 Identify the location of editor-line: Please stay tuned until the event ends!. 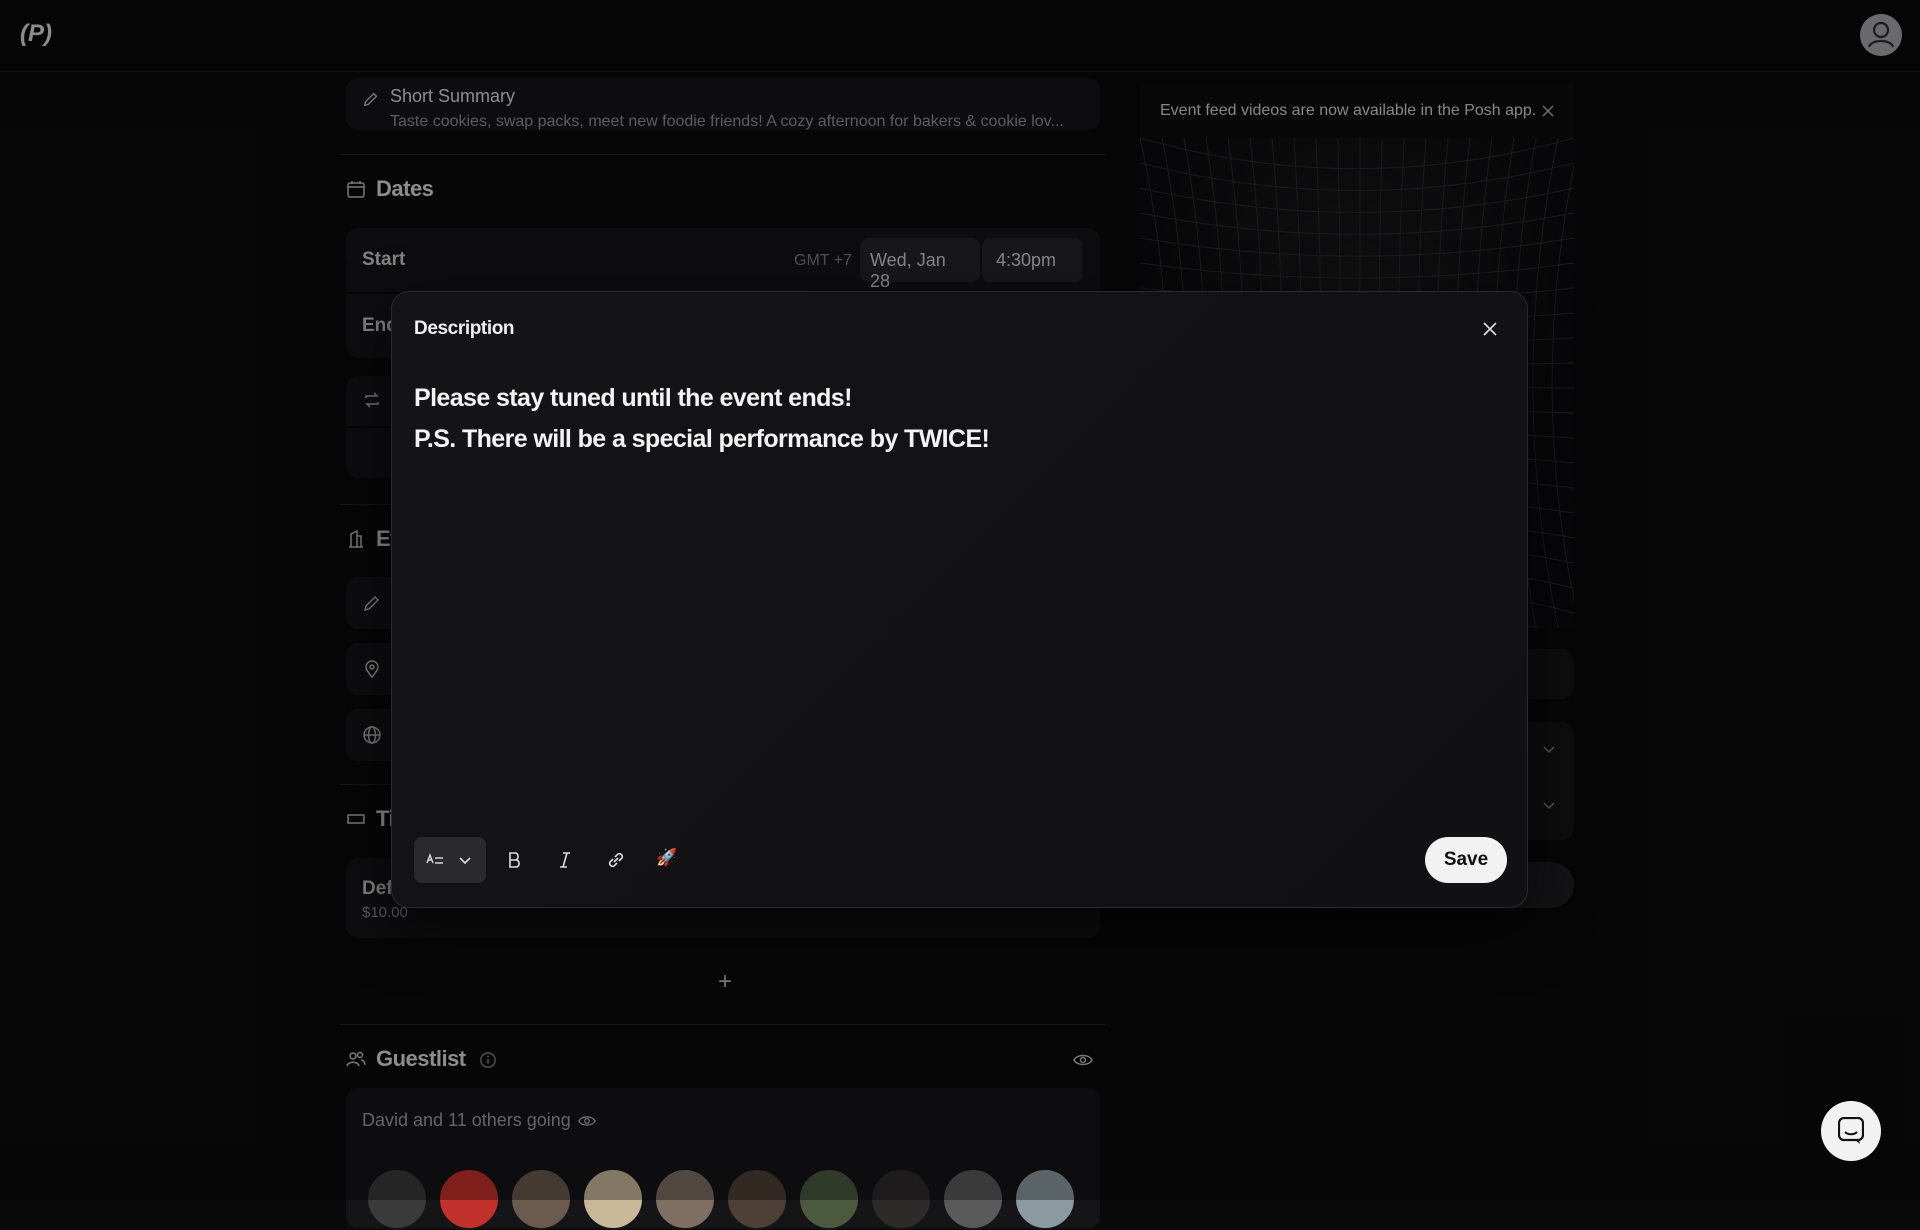
(633, 398).